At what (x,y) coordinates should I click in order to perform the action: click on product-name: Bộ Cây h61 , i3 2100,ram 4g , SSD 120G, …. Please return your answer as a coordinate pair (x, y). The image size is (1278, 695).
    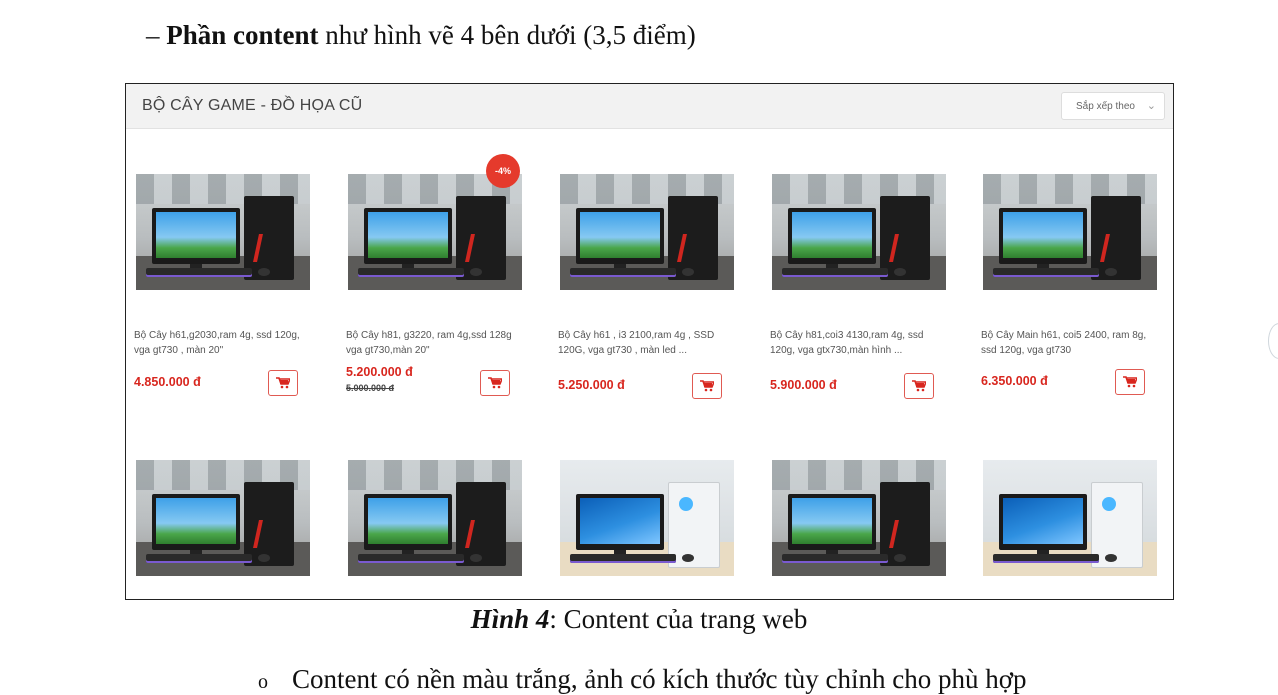
    Looking at the image, I should click on (647, 343).